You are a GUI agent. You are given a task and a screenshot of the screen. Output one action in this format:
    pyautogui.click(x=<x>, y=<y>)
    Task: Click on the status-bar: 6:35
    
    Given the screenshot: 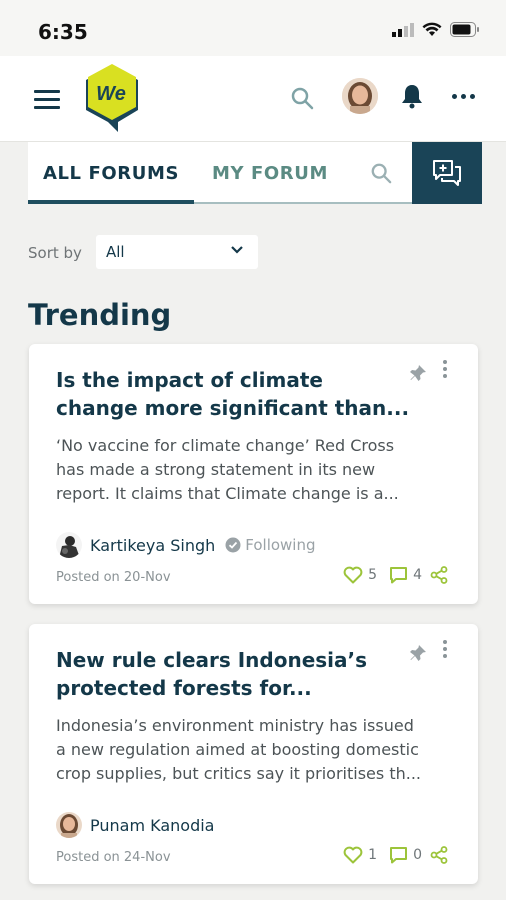 What is the action you would take?
    pyautogui.click(x=253, y=28)
    